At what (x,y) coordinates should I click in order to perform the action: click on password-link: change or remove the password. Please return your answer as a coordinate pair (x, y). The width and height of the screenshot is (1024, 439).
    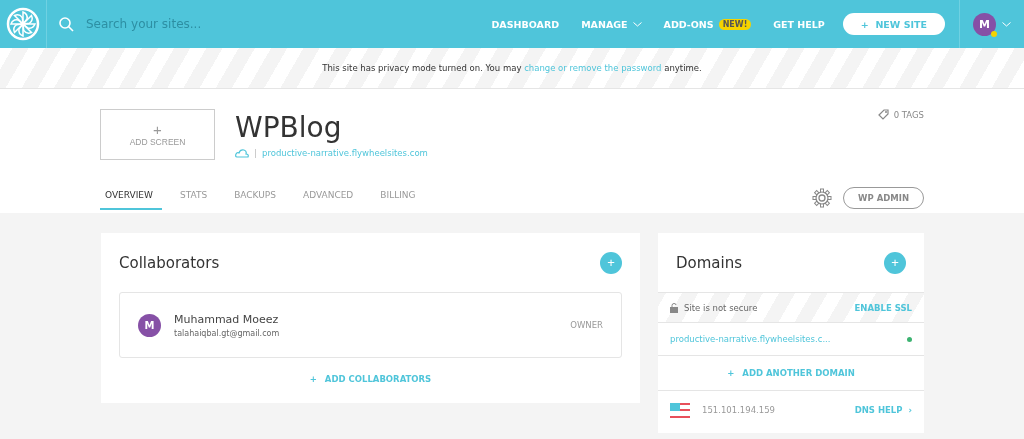
    Looking at the image, I should click on (593, 68).